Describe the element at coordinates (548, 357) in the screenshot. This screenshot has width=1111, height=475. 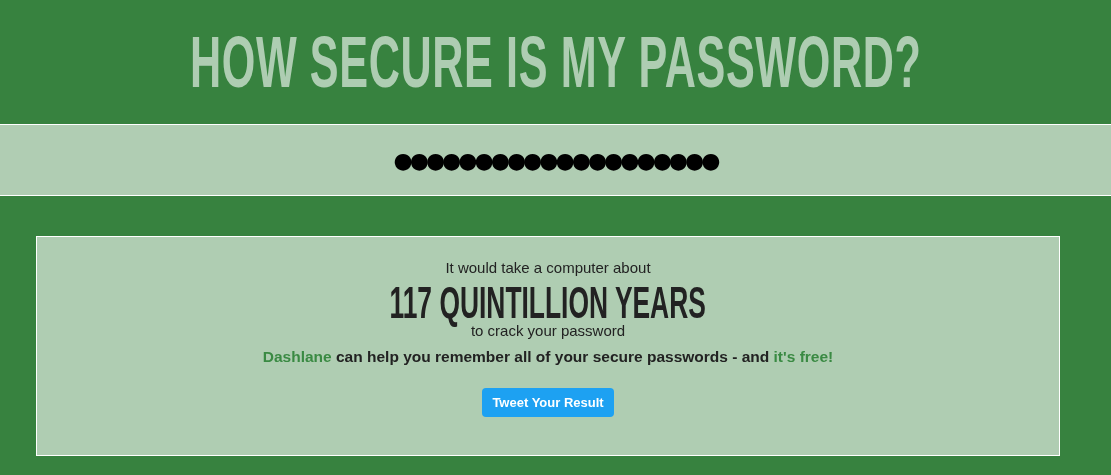
I see `promo-sentence: Dashlane can help you remember all of your secure passwords - and it's free!` at that location.